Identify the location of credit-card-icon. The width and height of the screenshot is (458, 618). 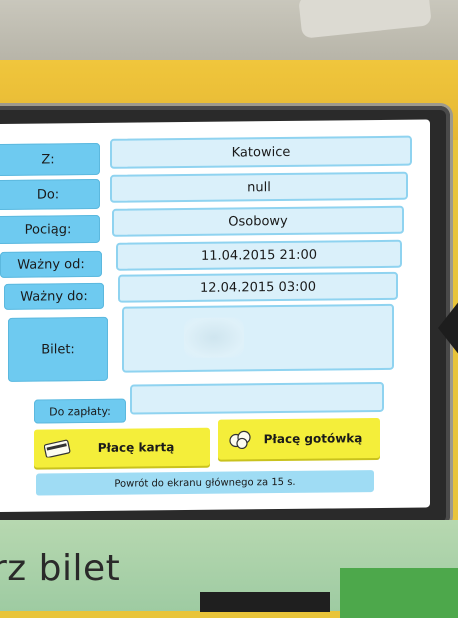
(58, 448).